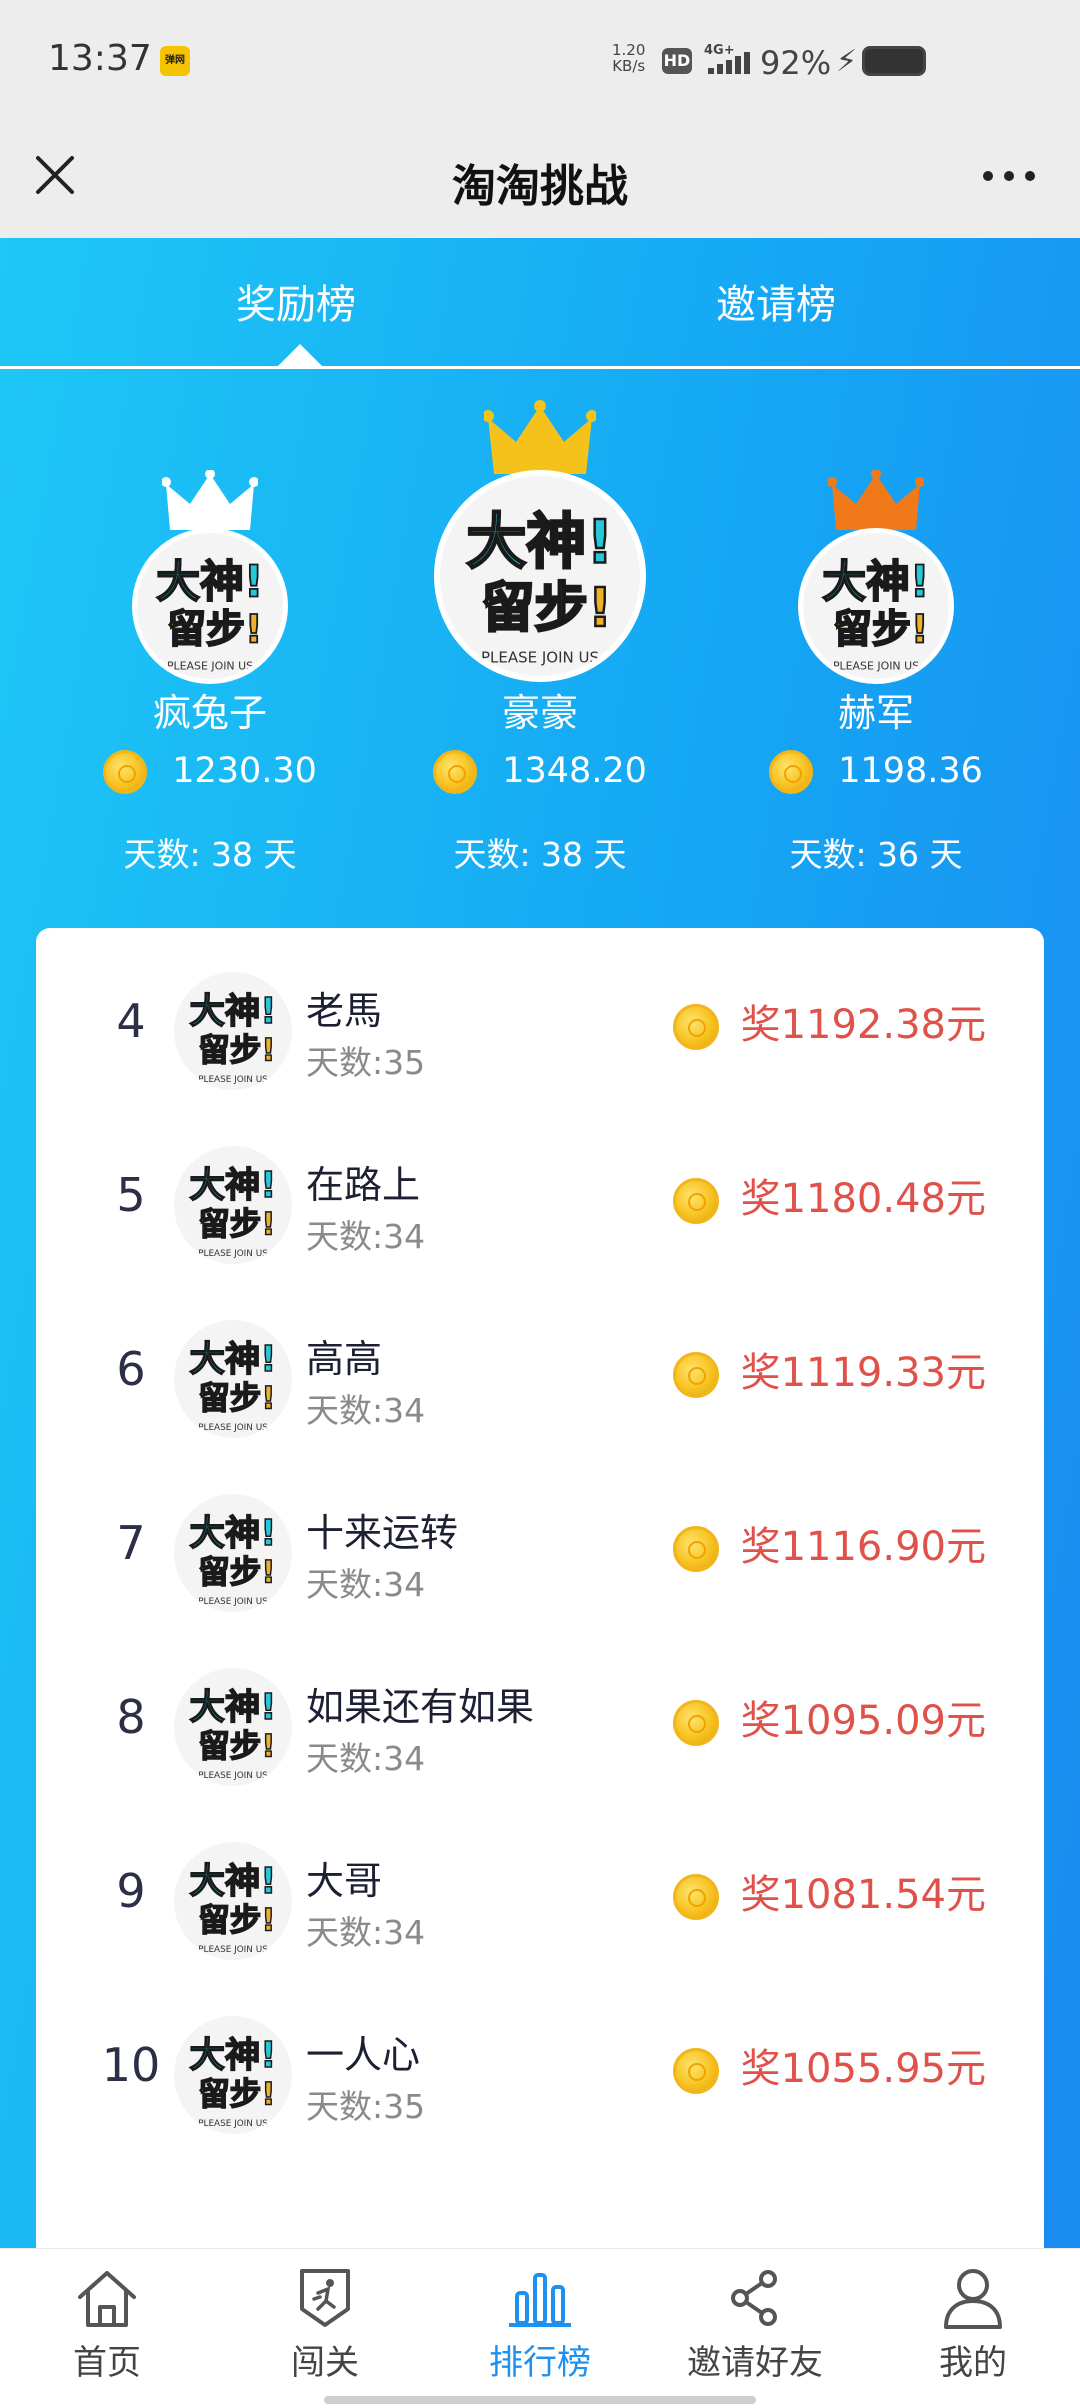 The height and width of the screenshot is (2408, 1080). I want to click on rank-number: 4, so click(131, 1021).